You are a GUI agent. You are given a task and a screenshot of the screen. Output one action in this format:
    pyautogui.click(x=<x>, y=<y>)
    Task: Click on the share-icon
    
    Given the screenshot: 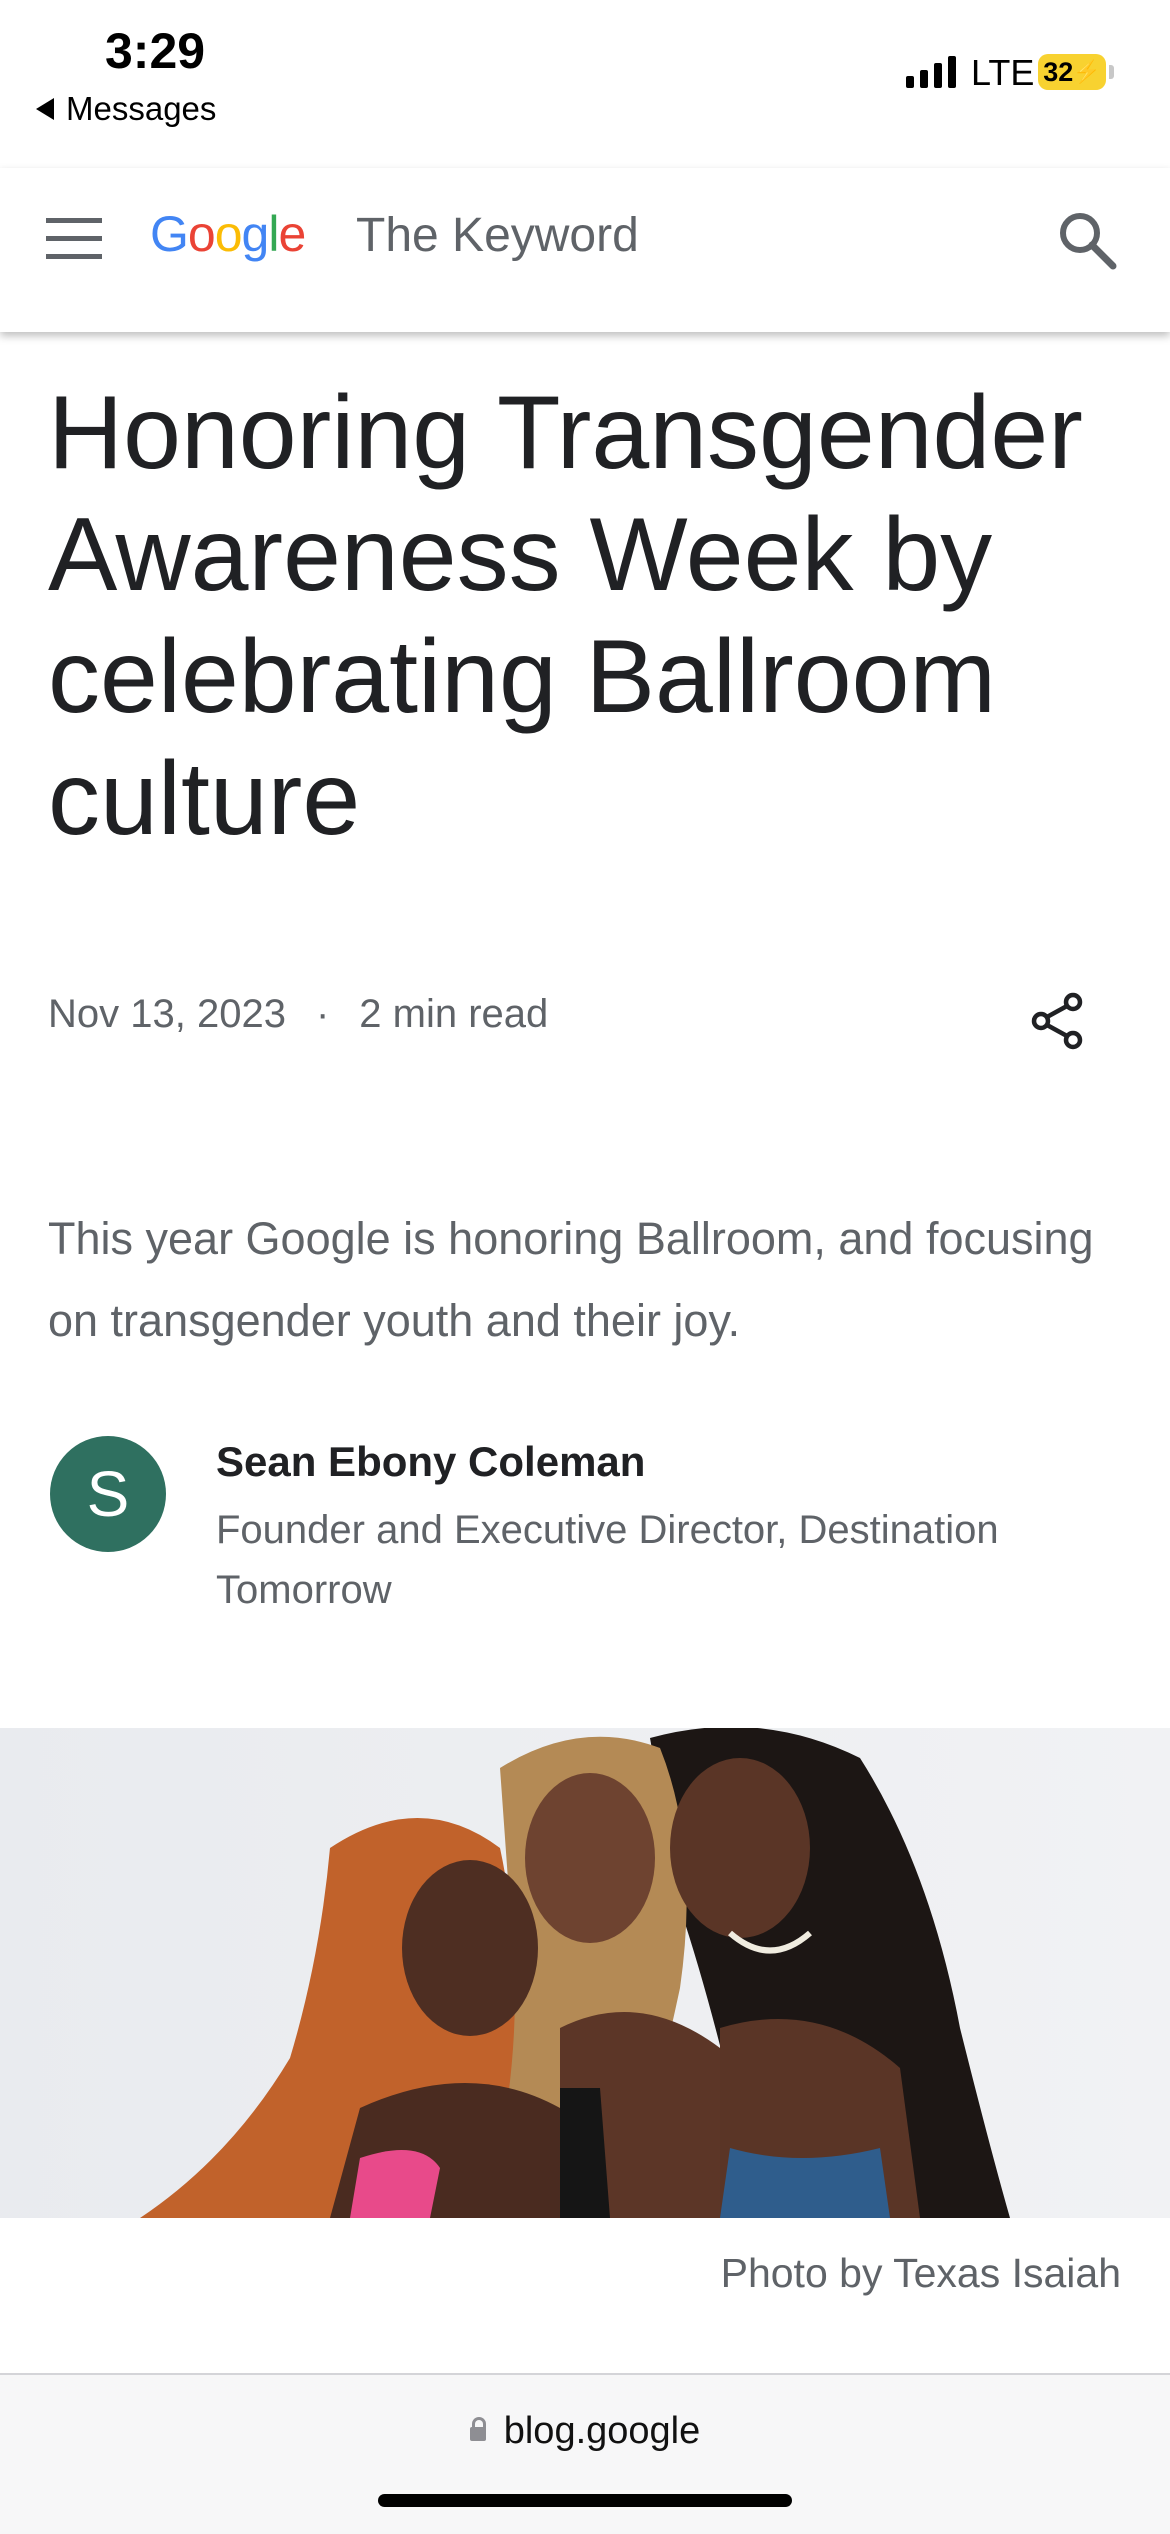 What is the action you would take?
    pyautogui.click(x=1057, y=1021)
    